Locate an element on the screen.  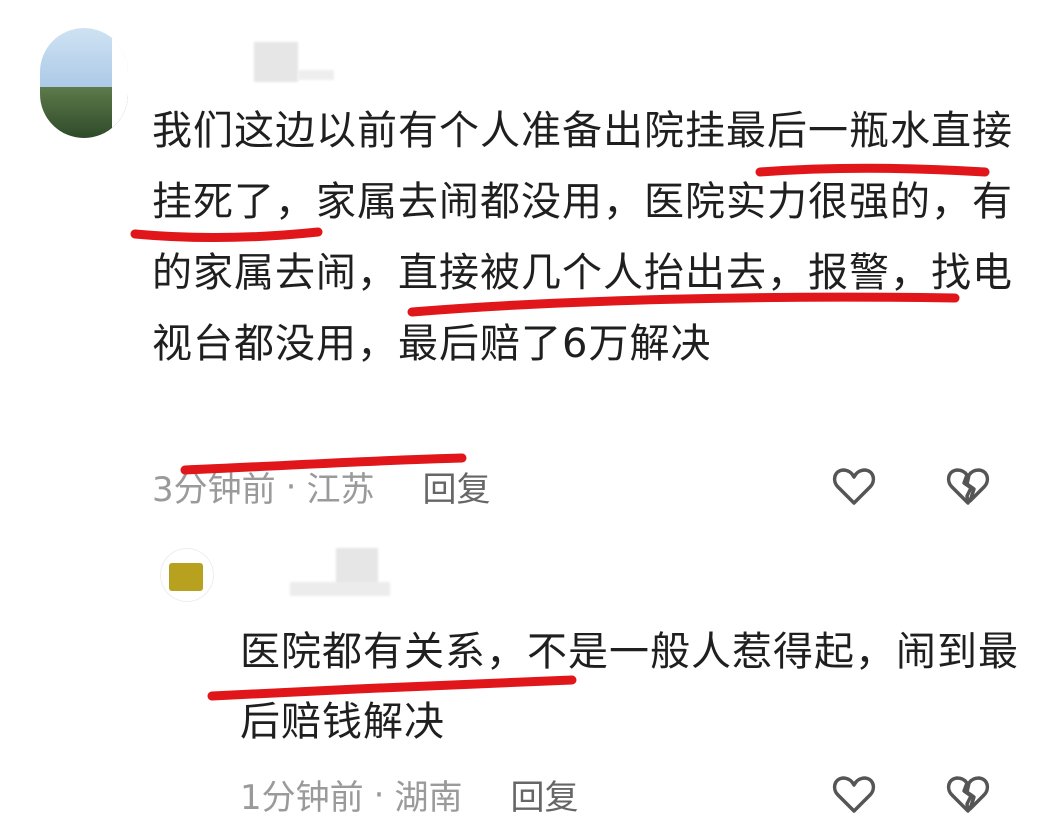
comment-location: 湖南 is located at coordinates (428, 798).